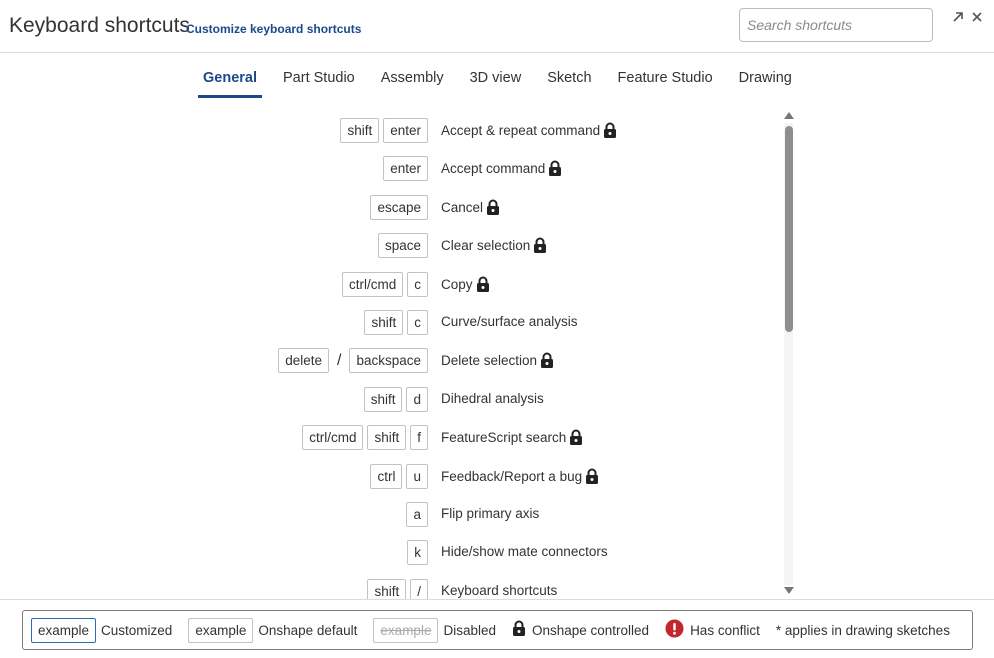  Describe the element at coordinates (457, 284) in the screenshot. I see `shortcut-label: Copy` at that location.